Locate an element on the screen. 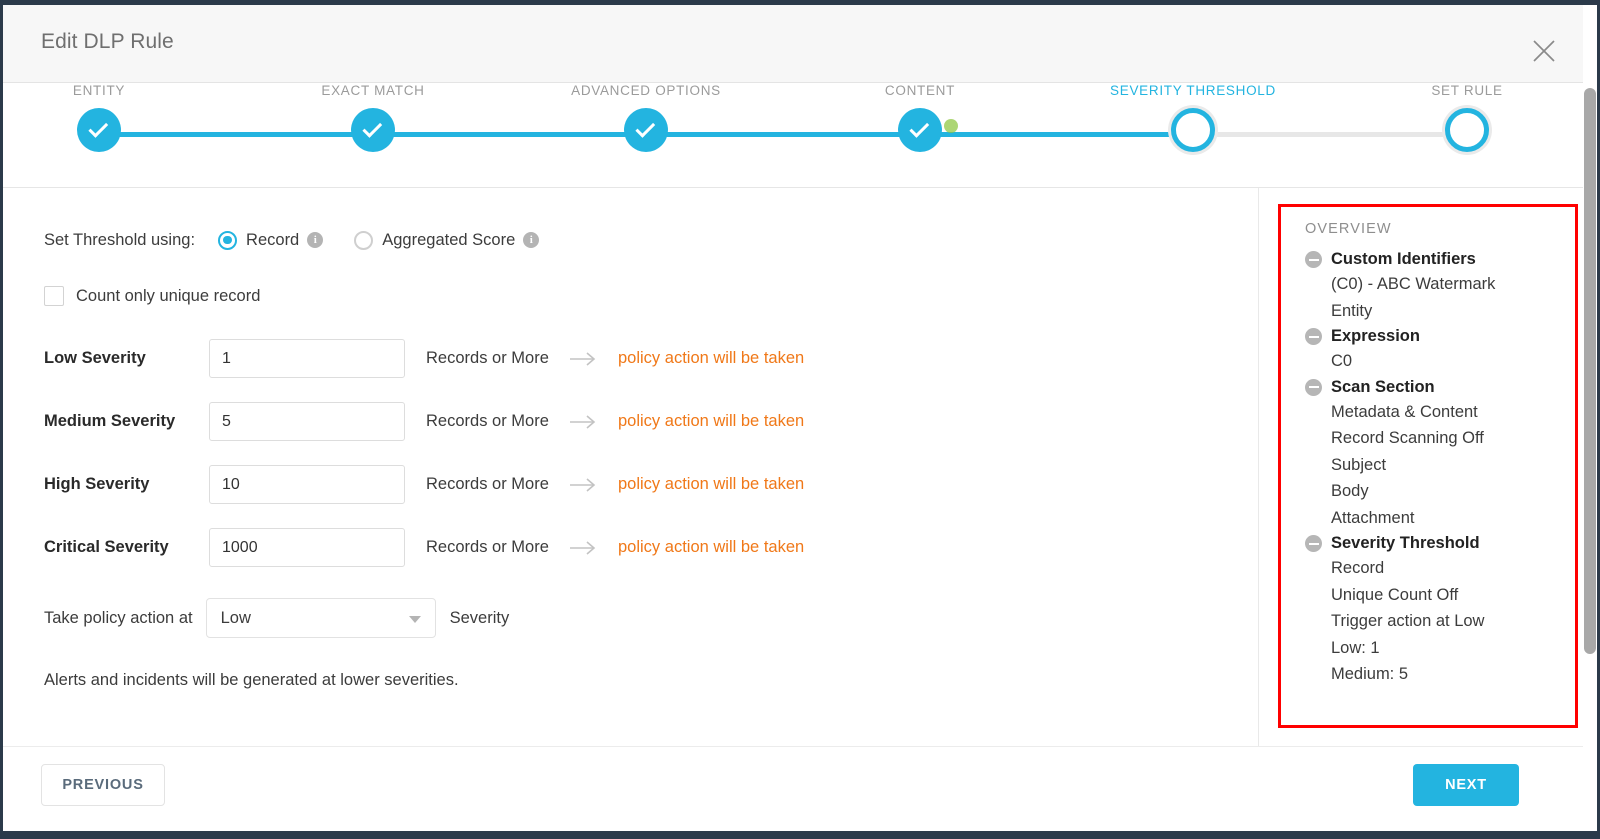  status-dot-icon is located at coordinates (951, 126).